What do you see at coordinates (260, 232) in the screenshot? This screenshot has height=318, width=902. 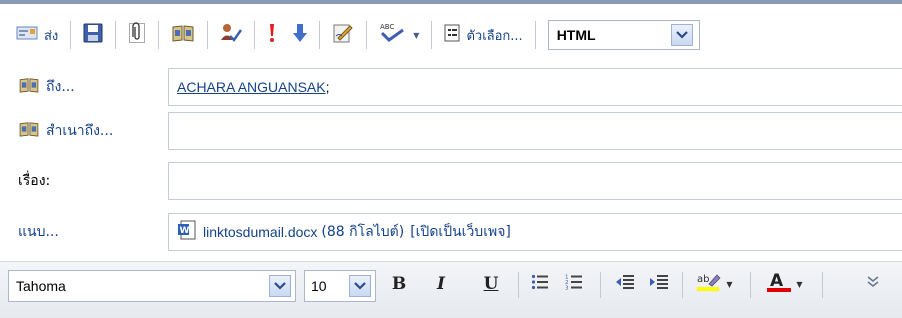 I see `attachment-name-link: linktosdumail.docx` at bounding box center [260, 232].